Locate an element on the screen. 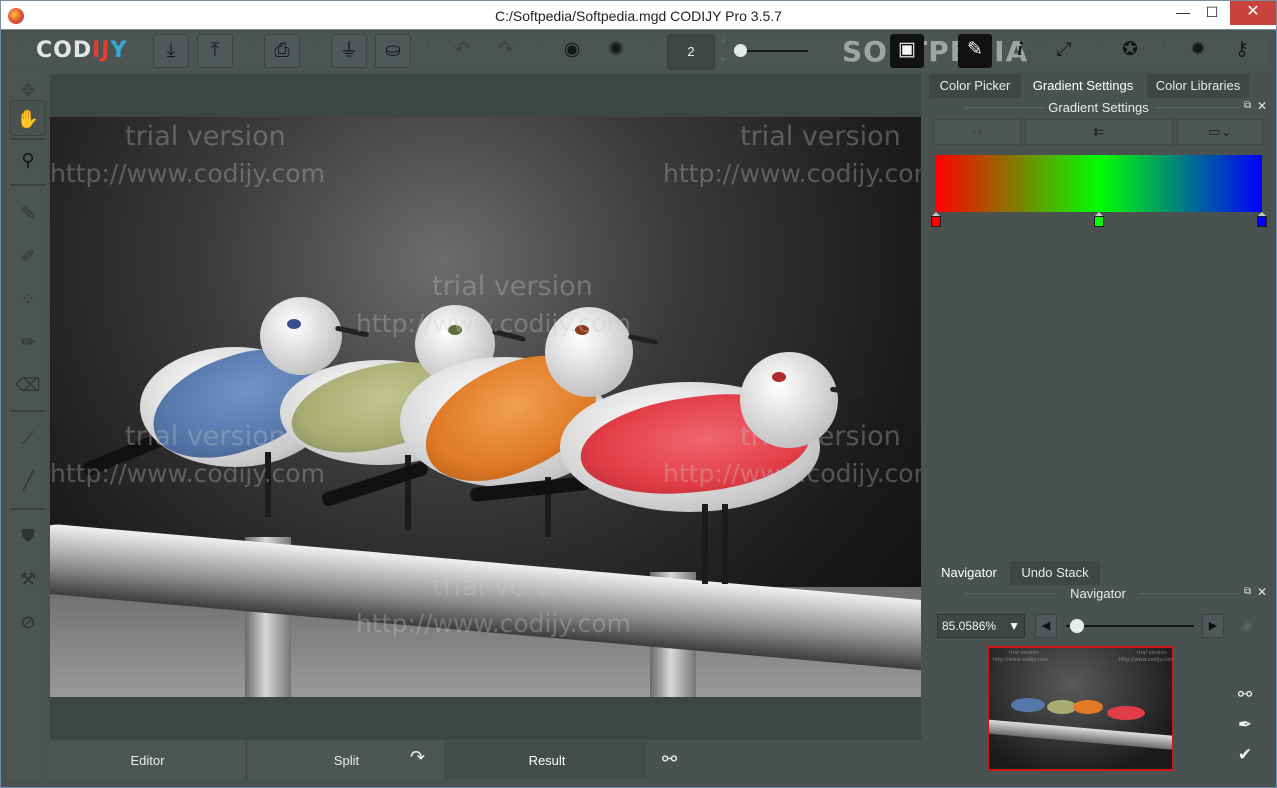 This screenshot has width=1277, height=788. tool-box-icon: ▣ is located at coordinates (907, 51).